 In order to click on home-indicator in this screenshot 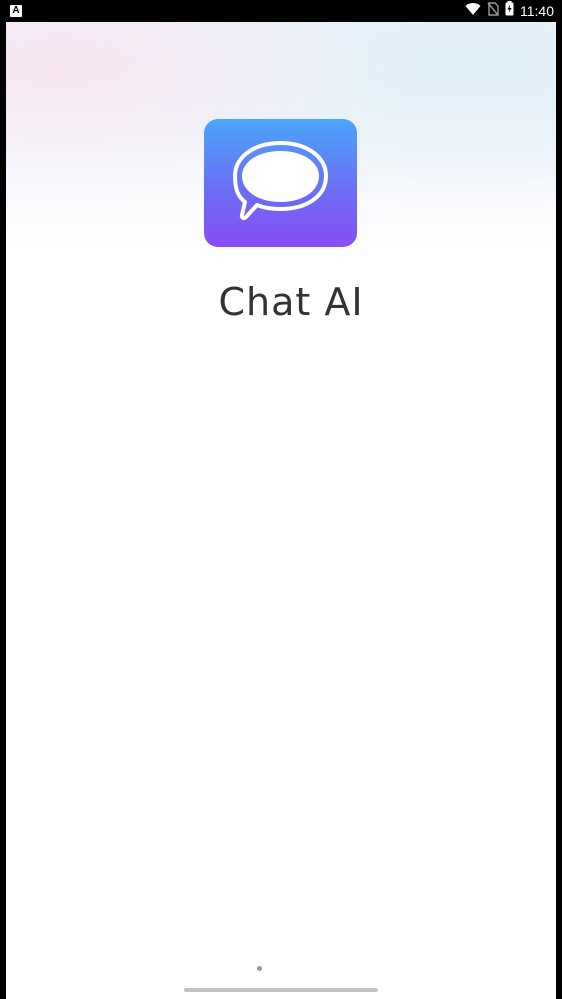, I will do `click(281, 990)`.